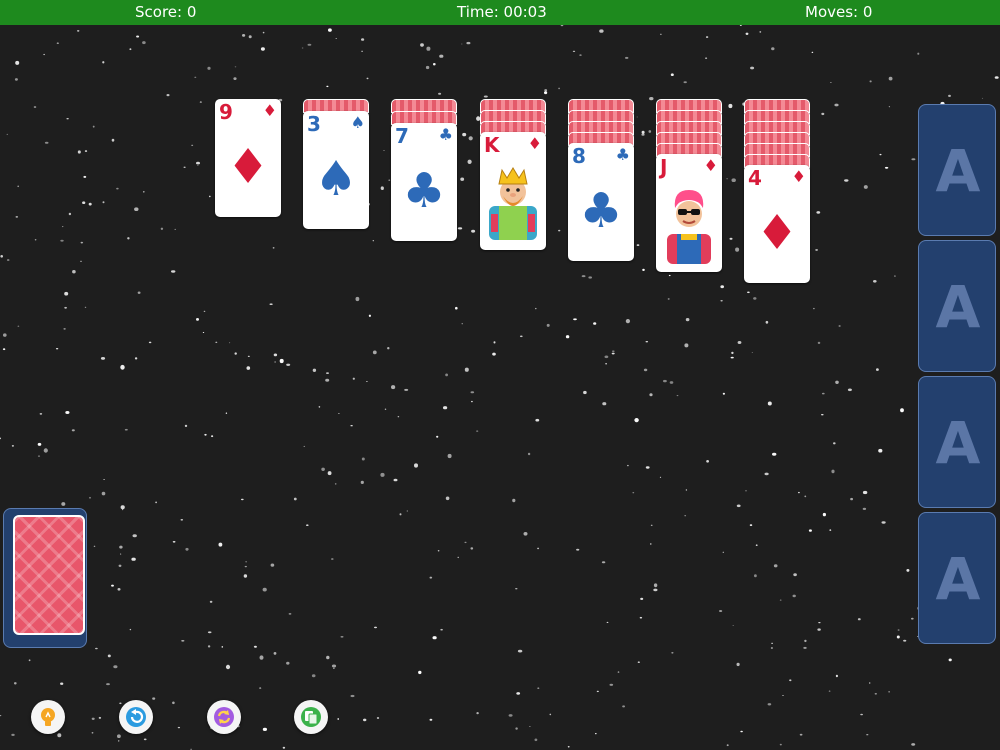 The width and height of the screenshot is (1000, 750). I want to click on diamond-icon: ♦, so click(777, 233).